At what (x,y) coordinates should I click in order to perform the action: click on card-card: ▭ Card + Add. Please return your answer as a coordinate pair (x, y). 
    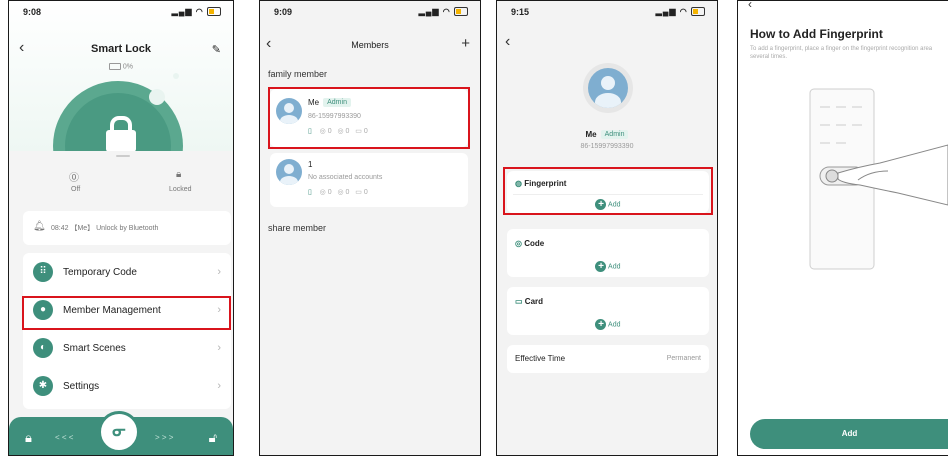
    Looking at the image, I should click on (608, 311).